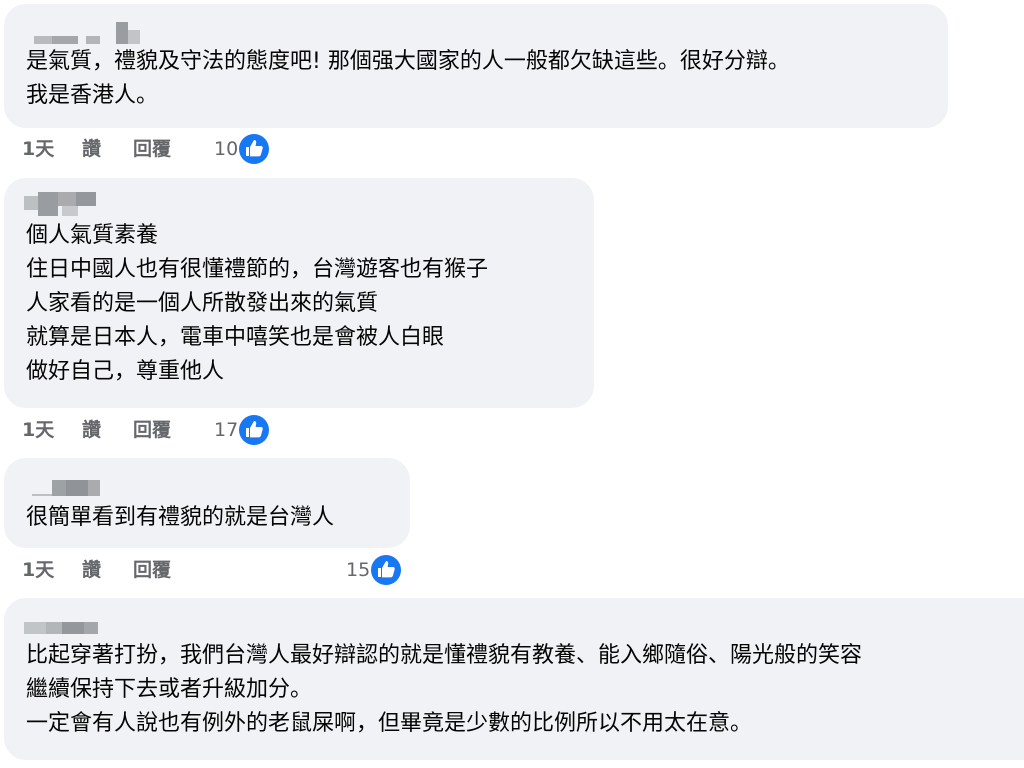 The width and height of the screenshot is (1024, 768). I want to click on comment-actions: 1天 讚 回覆 10, so click(150, 149).